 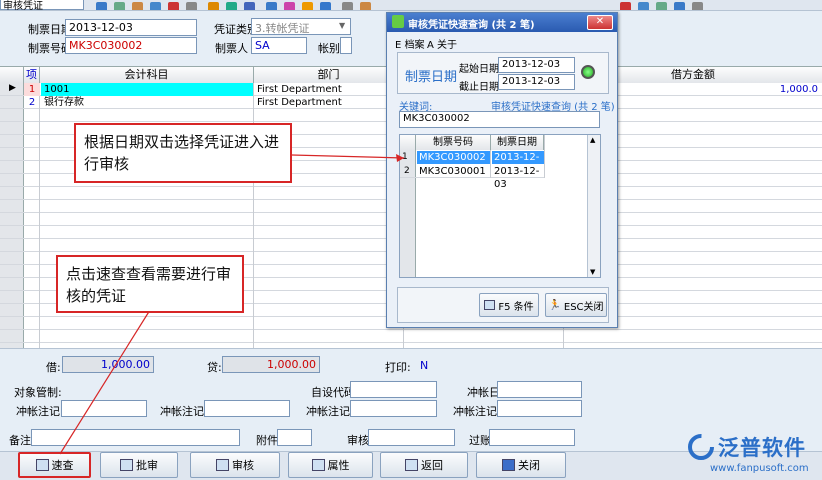 What do you see at coordinates (150, 284) in the screenshot?
I see `annotation-callout-bottom: 点击速查查看需要进行审核的凭证` at bounding box center [150, 284].